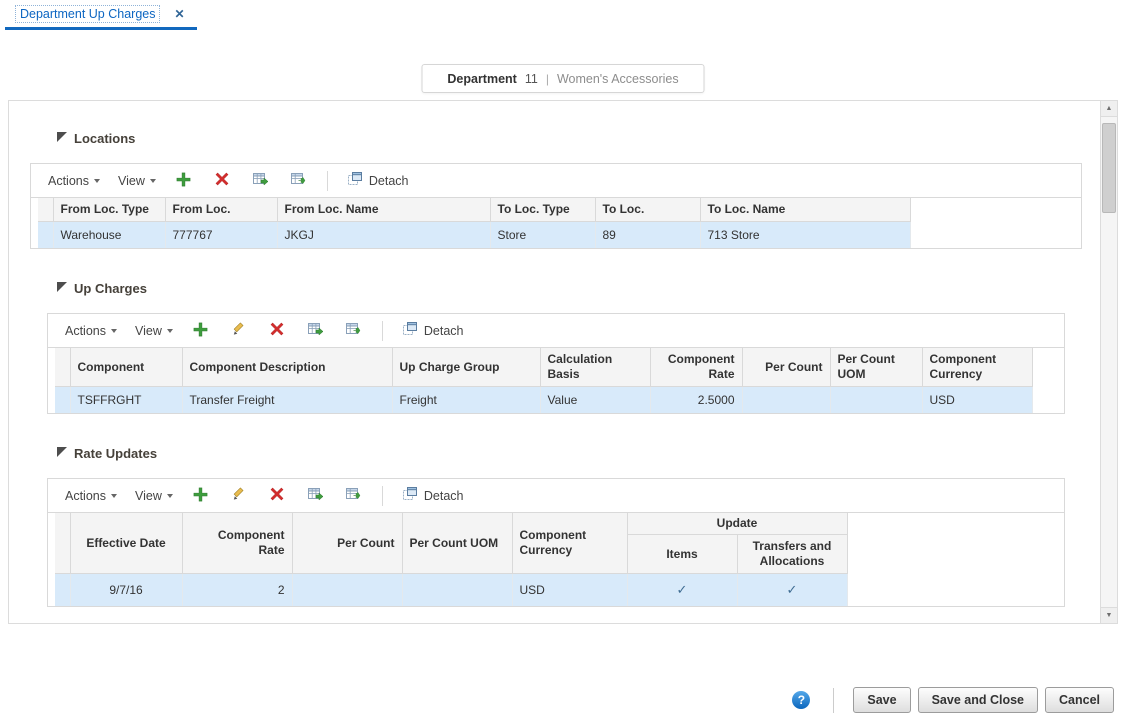 This screenshot has width=1126, height=726. I want to click on column-header: Calculation Basis, so click(595, 367).